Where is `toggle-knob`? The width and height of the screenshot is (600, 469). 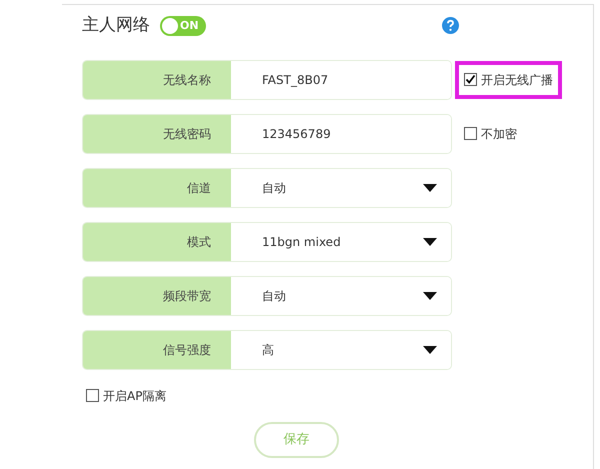
toggle-knob is located at coordinates (170, 26).